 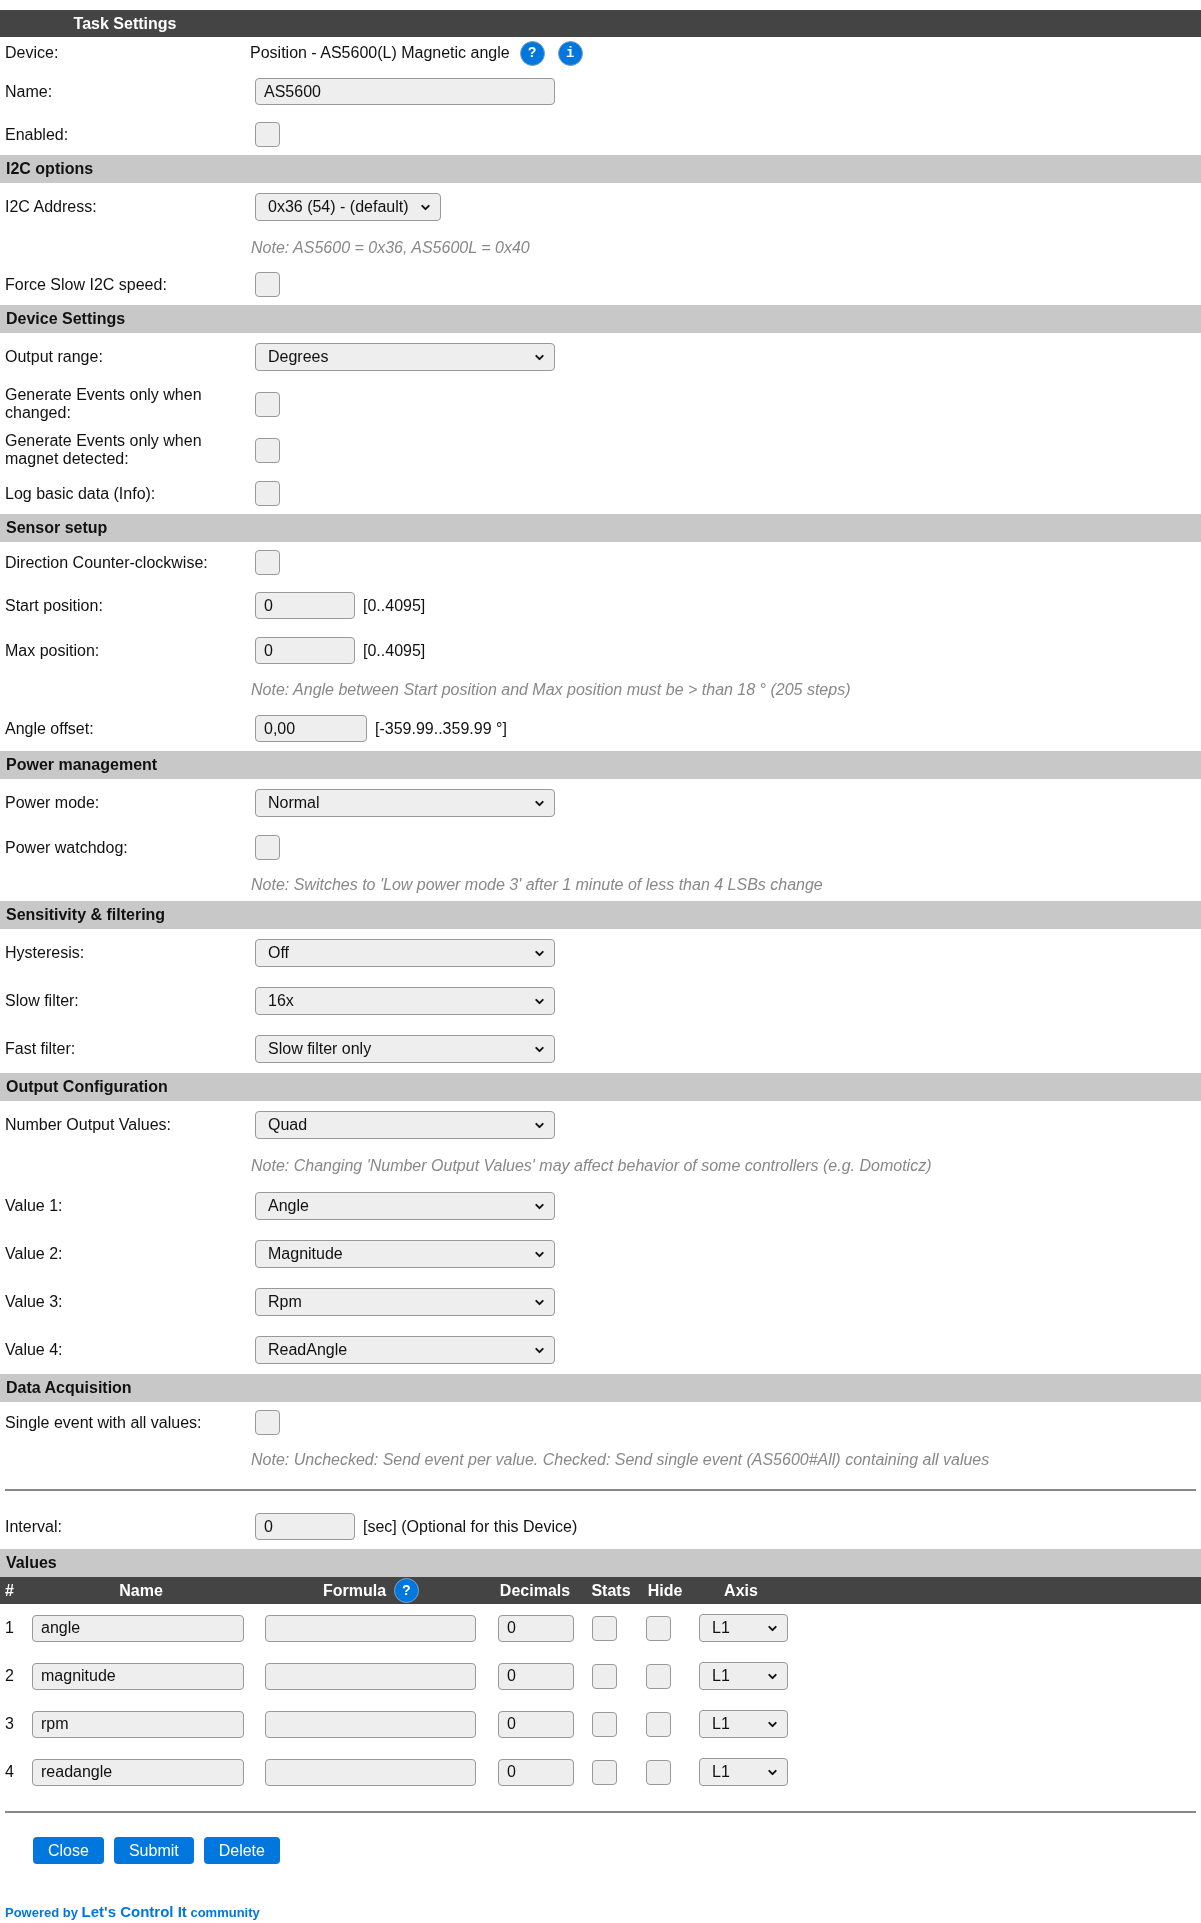 What do you see at coordinates (103, 1422) in the screenshot?
I see `field-label: Single event with all values:` at bounding box center [103, 1422].